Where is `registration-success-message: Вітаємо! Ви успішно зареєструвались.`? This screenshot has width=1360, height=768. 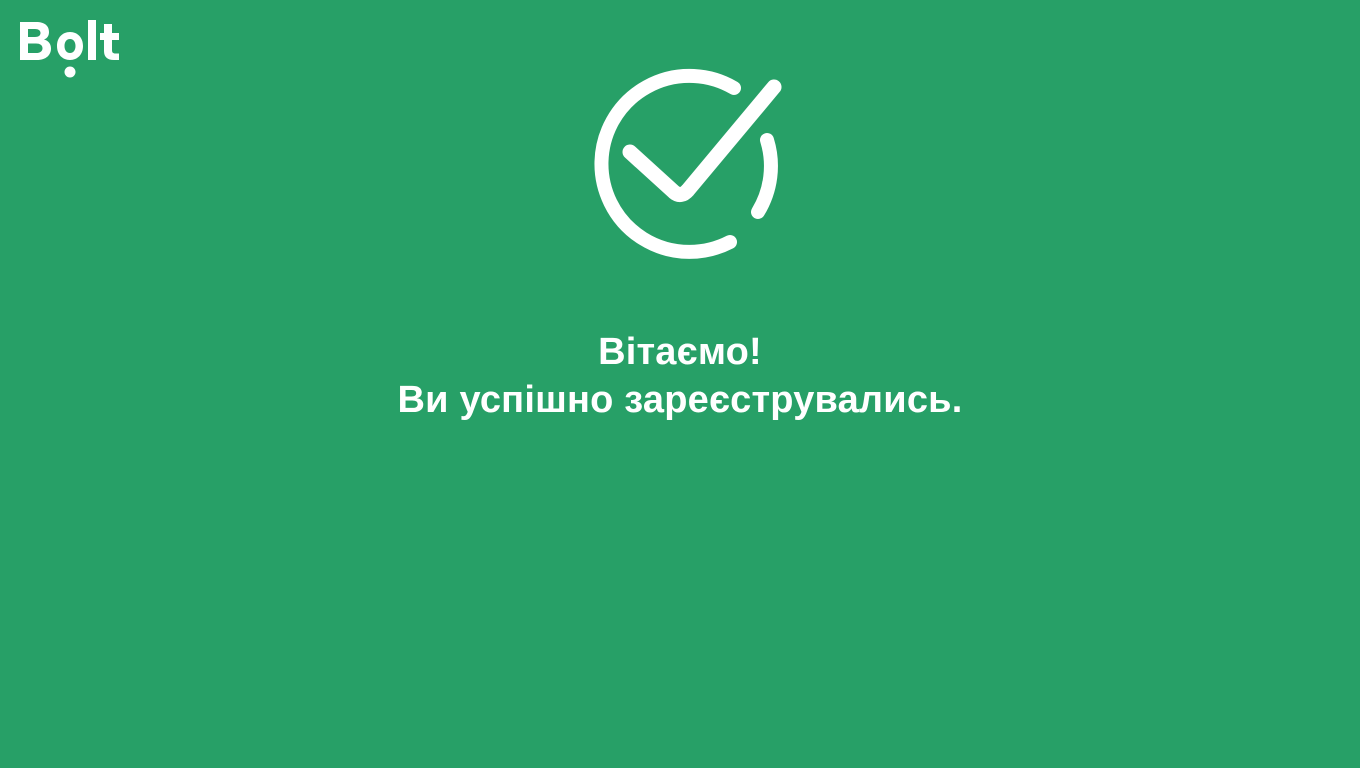
registration-success-message: Вітаємо! Ви успішно зареєструвались. is located at coordinates (680, 376).